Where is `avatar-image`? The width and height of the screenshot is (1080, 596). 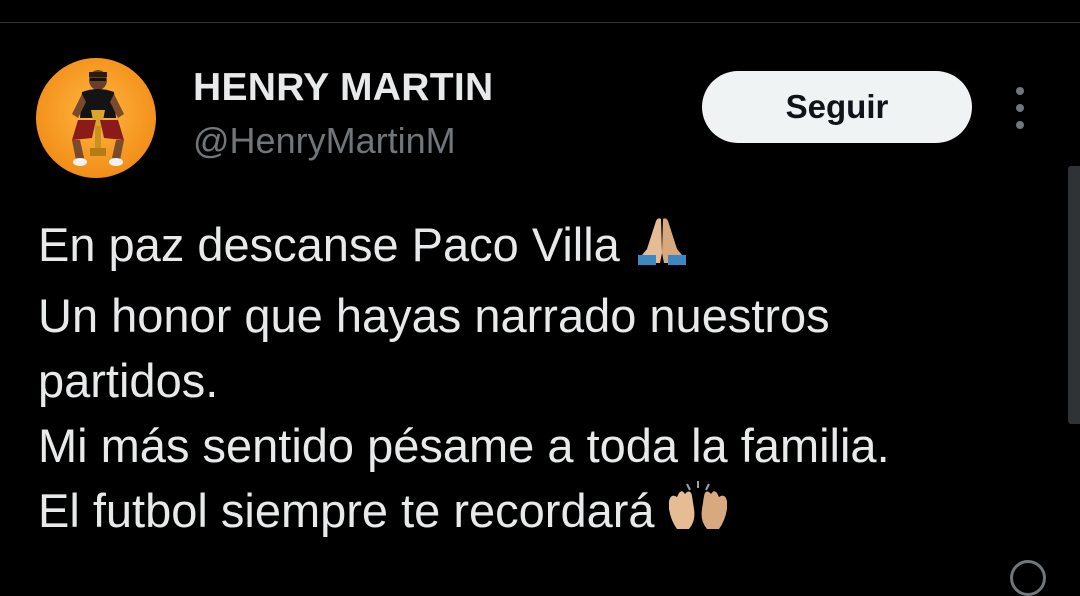
avatar-image is located at coordinates (96, 118).